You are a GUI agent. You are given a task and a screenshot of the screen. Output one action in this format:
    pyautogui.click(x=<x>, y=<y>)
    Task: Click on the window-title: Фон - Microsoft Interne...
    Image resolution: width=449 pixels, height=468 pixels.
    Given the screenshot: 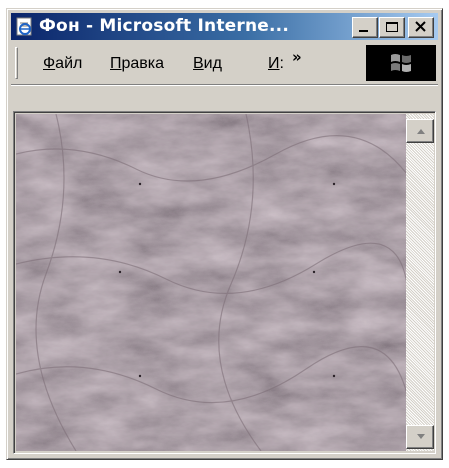 What is the action you would take?
    pyautogui.click(x=164, y=26)
    